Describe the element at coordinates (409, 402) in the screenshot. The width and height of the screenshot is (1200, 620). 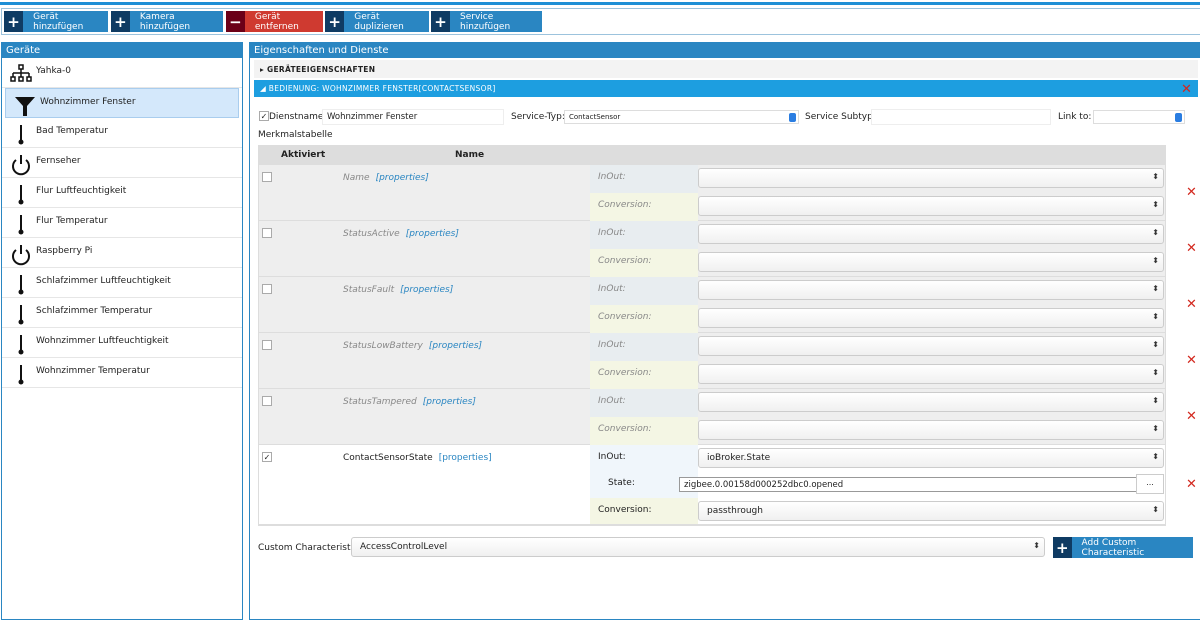
I see `characteristic-name: StatusTampered [properties]` at that location.